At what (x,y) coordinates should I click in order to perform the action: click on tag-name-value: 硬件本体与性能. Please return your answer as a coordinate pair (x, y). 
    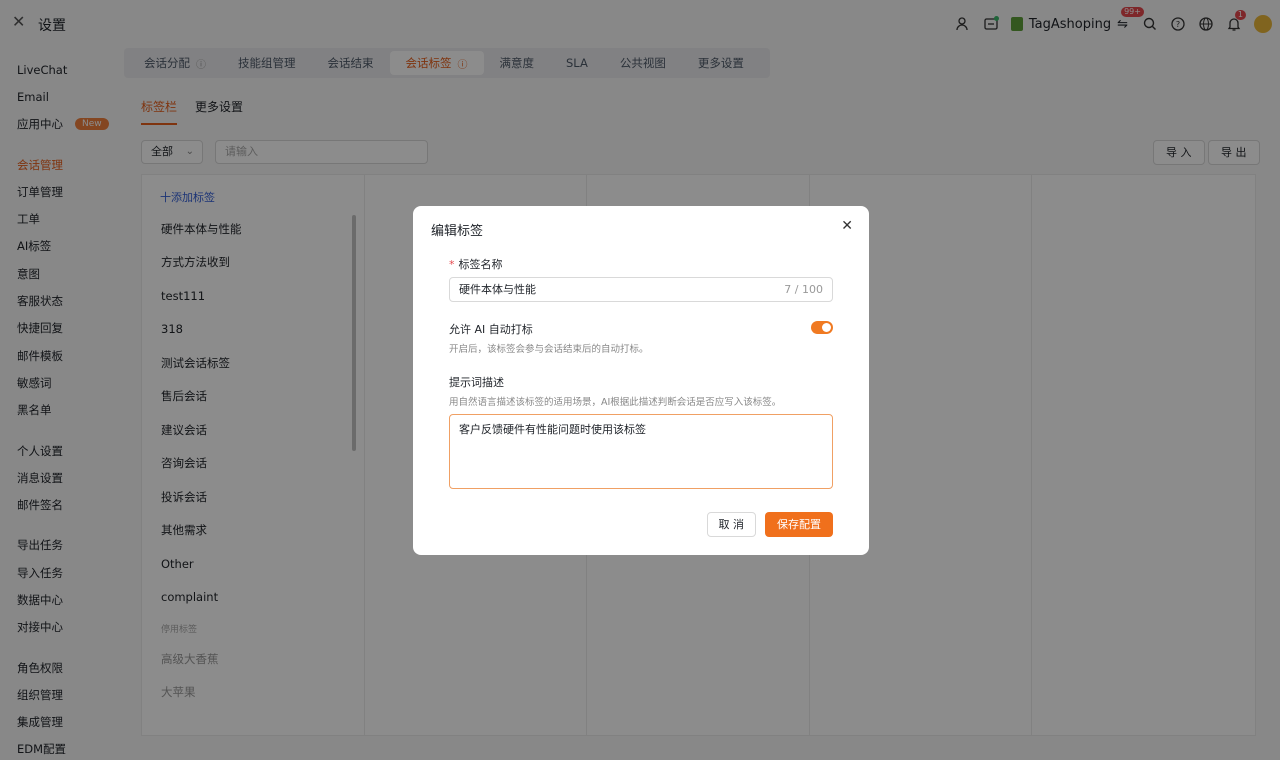
    Looking at the image, I should click on (497, 289).